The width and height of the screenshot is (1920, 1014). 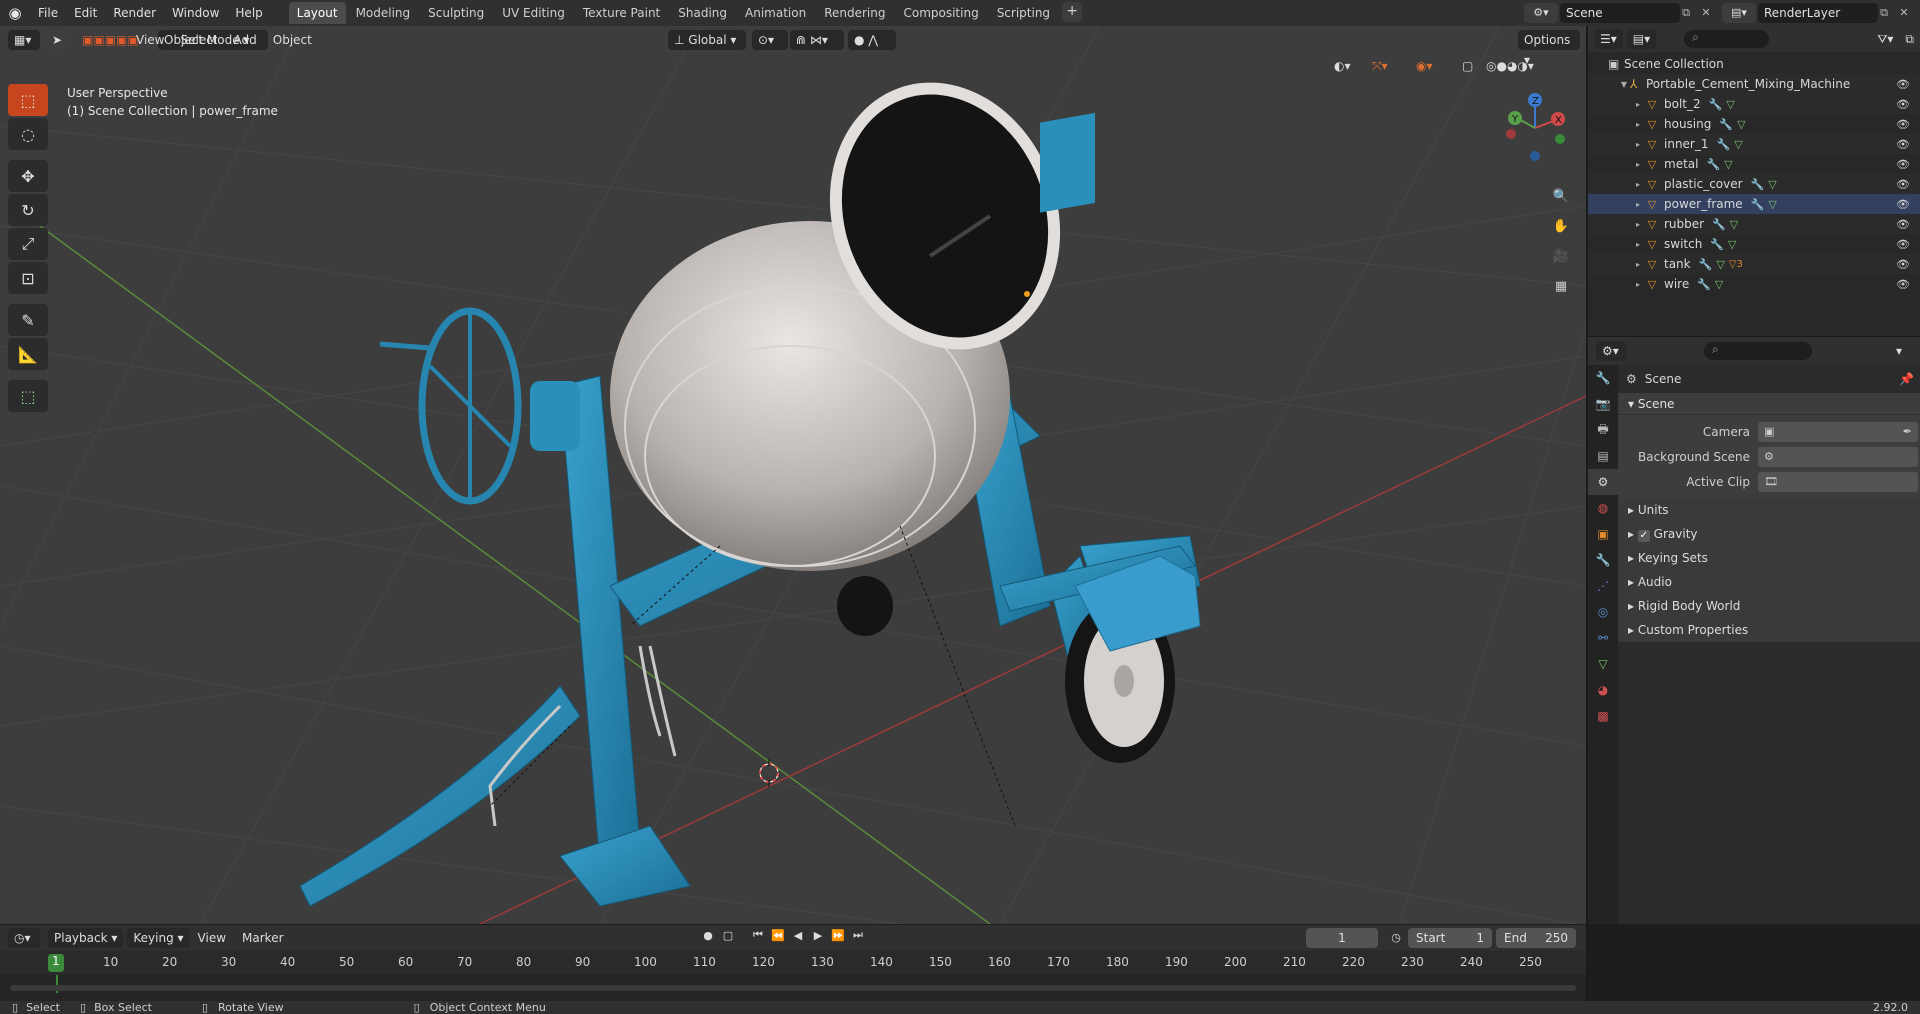 I want to click on next-keyframe-icon: ⏩, so click(x=838, y=935).